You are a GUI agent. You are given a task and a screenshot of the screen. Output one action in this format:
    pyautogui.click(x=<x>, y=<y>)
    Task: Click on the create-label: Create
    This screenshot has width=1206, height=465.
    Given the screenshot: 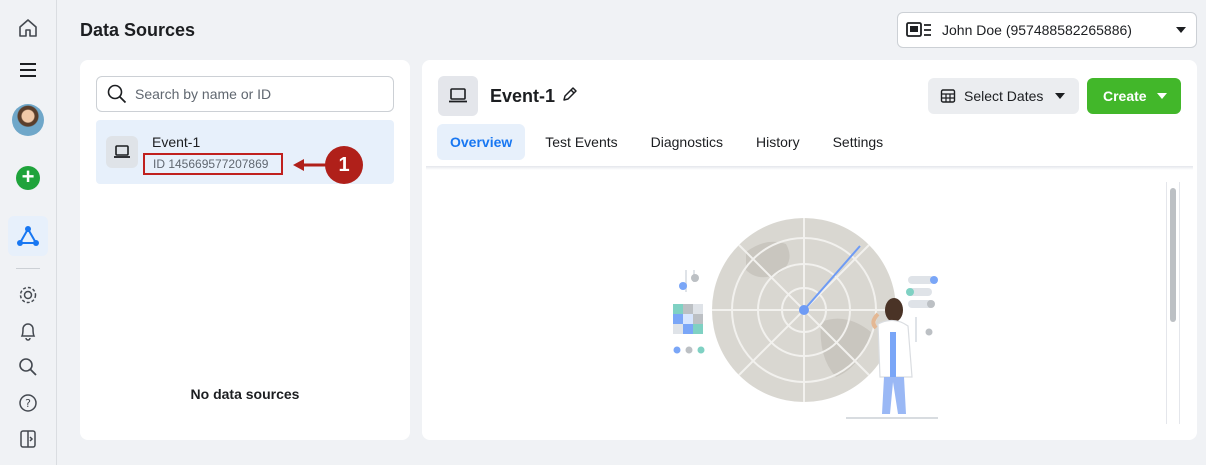 What is the action you would take?
    pyautogui.click(x=1125, y=96)
    